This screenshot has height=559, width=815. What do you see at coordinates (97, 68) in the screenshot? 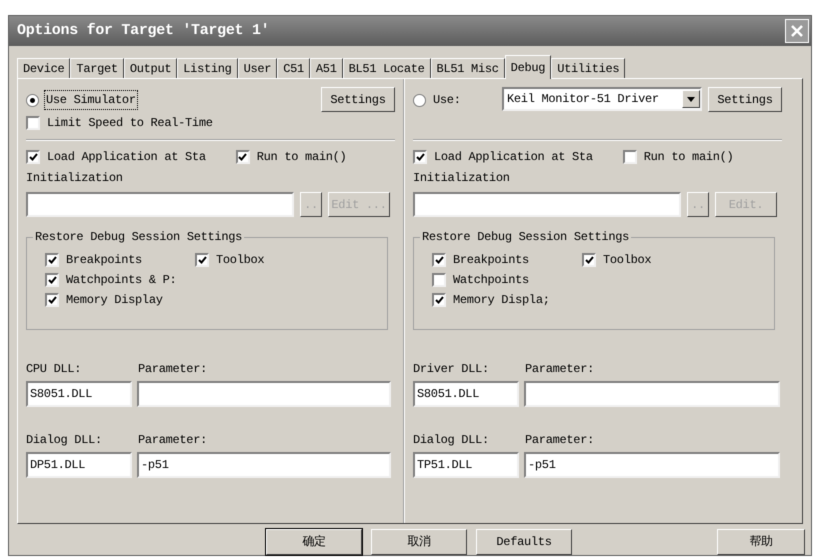
I see `tab: Target` at bounding box center [97, 68].